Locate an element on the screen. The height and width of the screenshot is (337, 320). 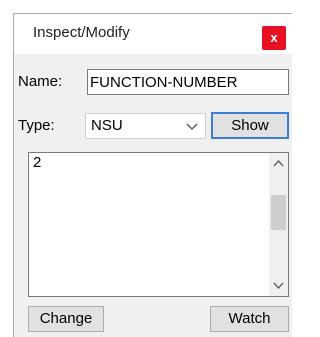
type-label: Type: is located at coordinates (36, 125).